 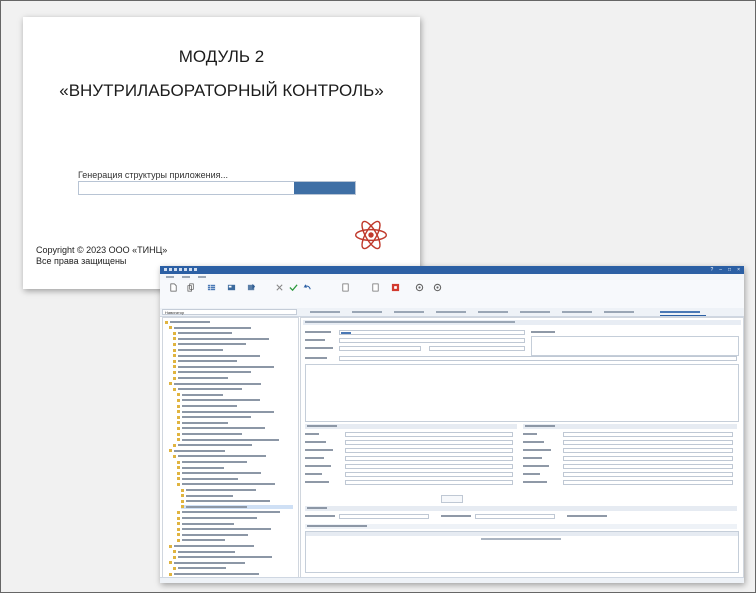 What do you see at coordinates (307, 288) in the screenshot?
I see `back-button` at bounding box center [307, 288].